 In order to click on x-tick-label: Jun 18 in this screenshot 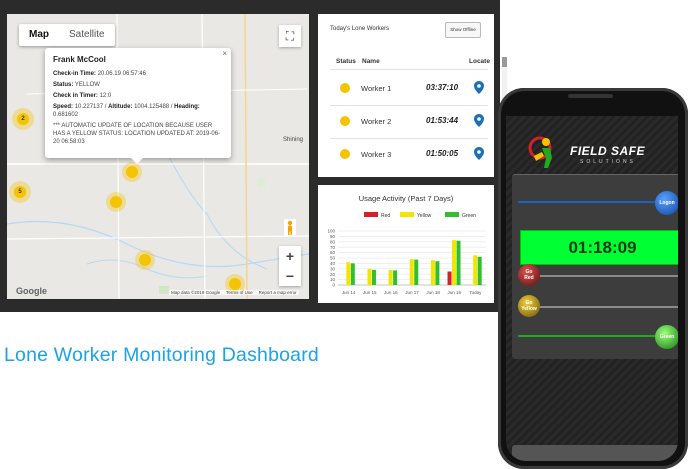, I will do `click(433, 292)`.